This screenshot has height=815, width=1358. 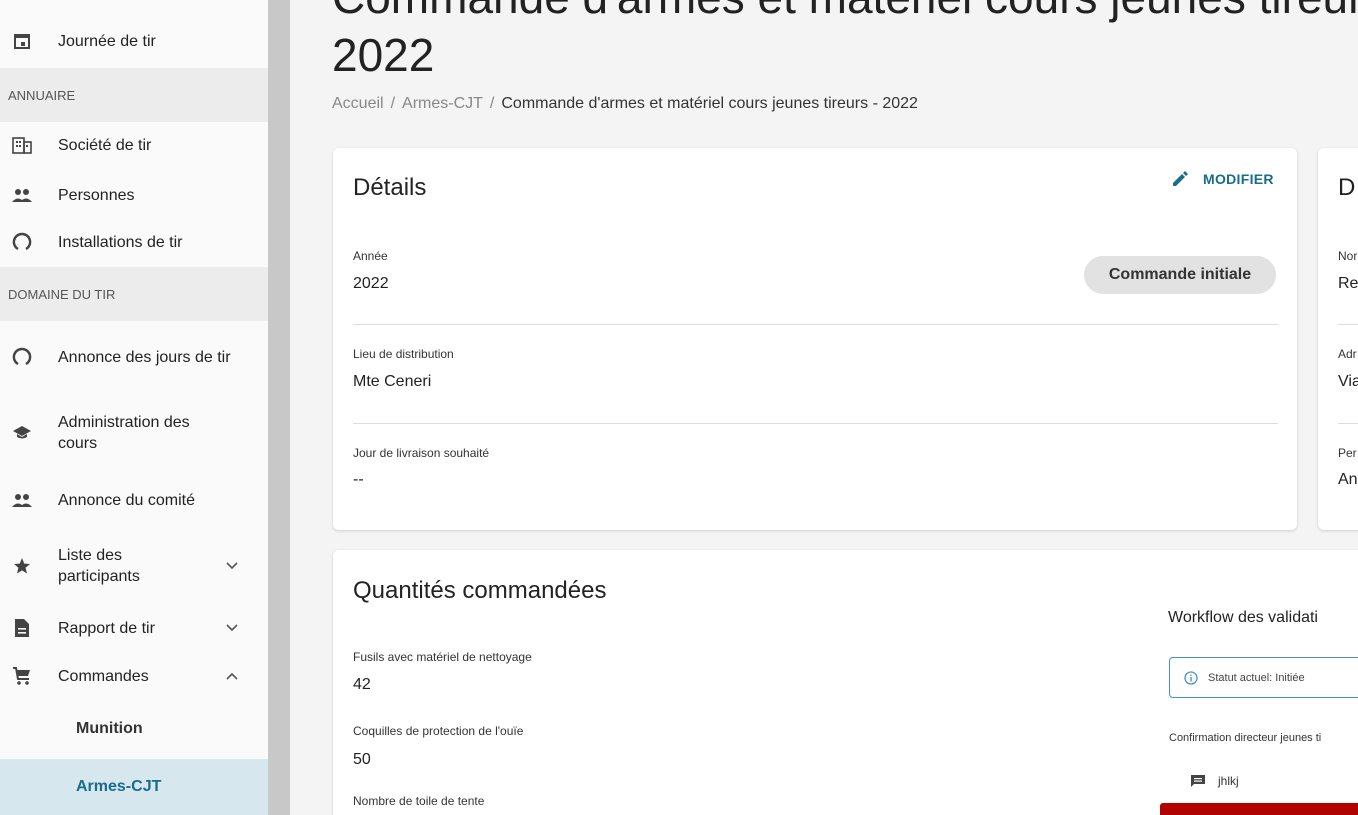 I want to click on quantities-title: Quantités commandées, so click(x=480, y=590).